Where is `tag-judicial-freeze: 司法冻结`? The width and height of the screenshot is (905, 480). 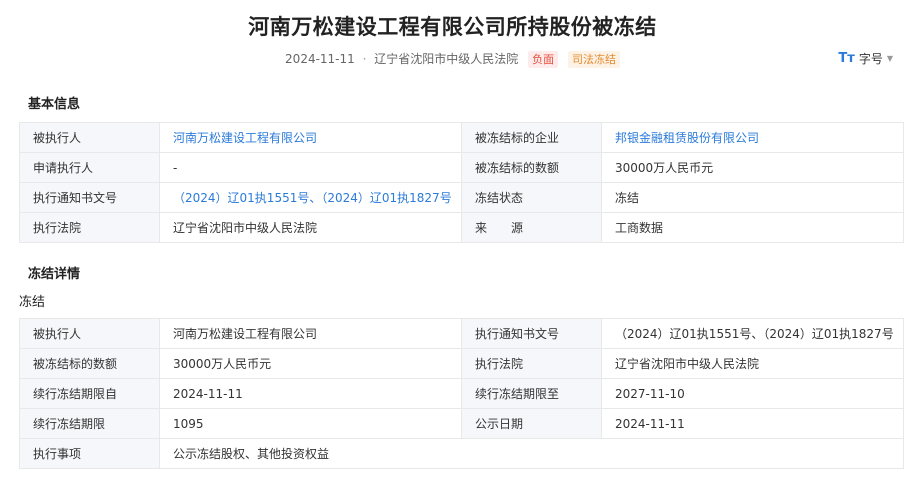
tag-judicial-freeze: 司法冻结 is located at coordinates (593, 59).